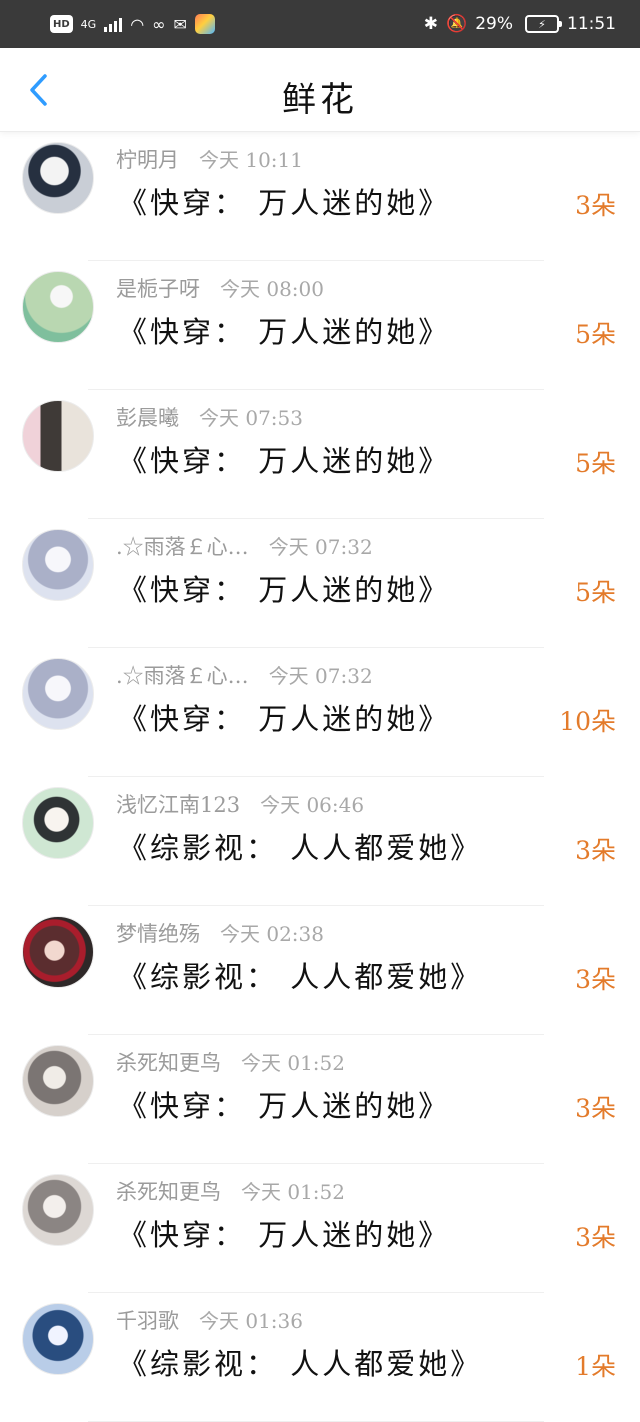  Describe the element at coordinates (591, 24) in the screenshot. I see `clock: 11:51` at that location.